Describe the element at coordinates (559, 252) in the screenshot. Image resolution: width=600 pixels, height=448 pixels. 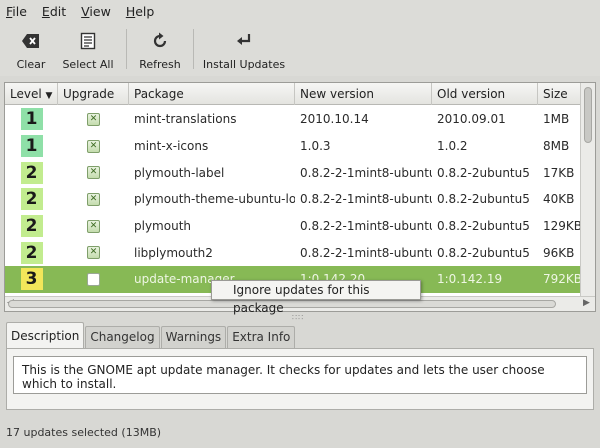
I see `size-cell: 96KB` at that location.